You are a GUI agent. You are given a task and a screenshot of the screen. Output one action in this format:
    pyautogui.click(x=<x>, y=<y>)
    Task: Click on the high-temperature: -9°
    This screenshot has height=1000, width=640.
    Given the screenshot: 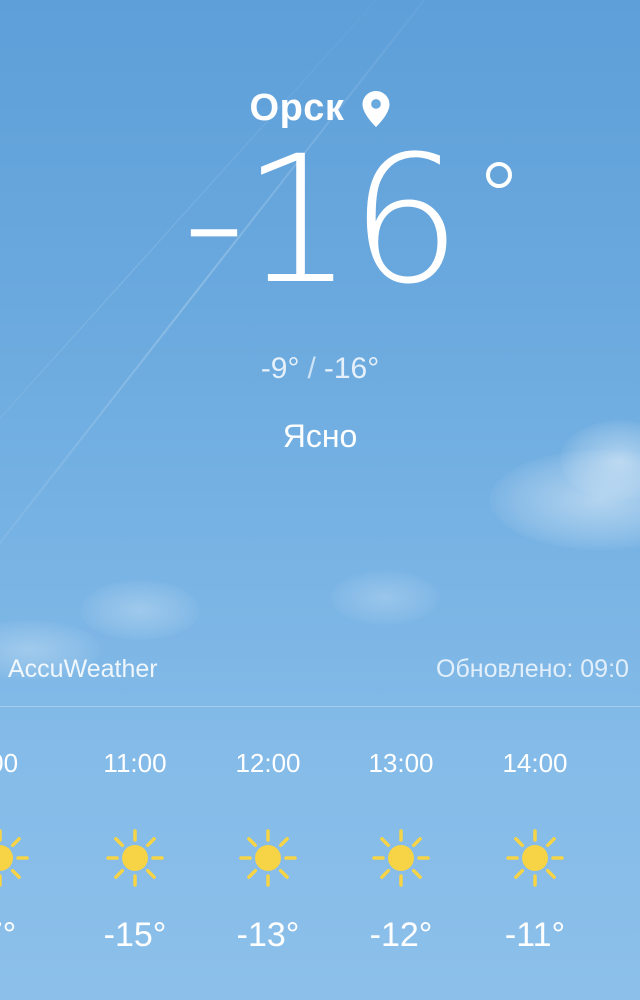 What is the action you would take?
    pyautogui.click(x=280, y=368)
    